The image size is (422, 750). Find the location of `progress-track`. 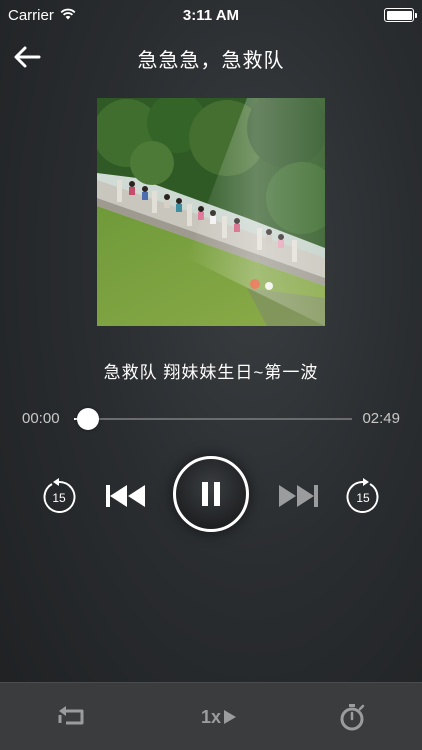

progress-track is located at coordinates (213, 419).